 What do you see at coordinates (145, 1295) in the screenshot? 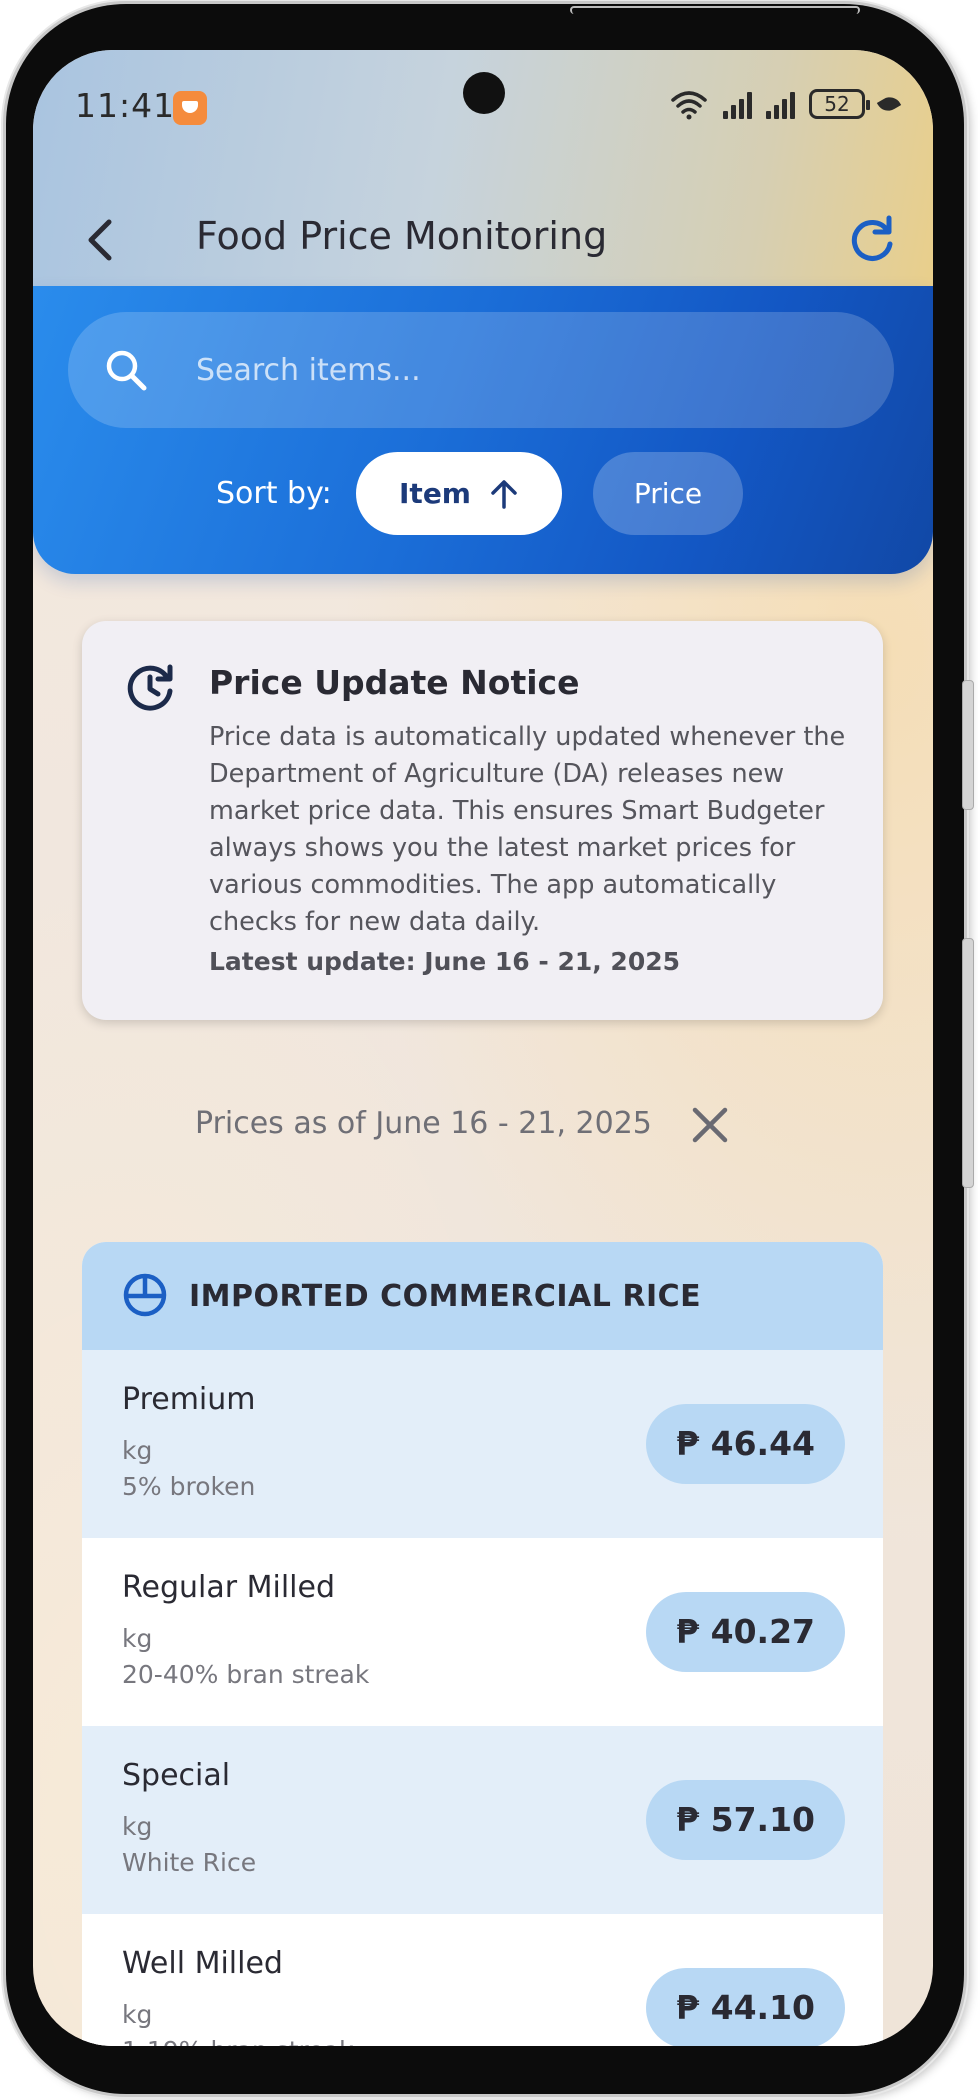
I see `rice-bowl-icon` at bounding box center [145, 1295].